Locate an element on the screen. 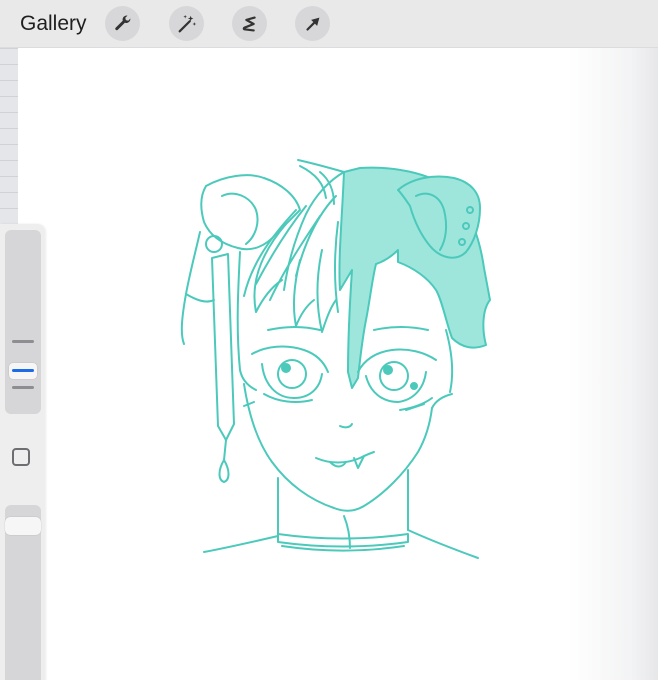  modify-button is located at coordinates (21, 457).